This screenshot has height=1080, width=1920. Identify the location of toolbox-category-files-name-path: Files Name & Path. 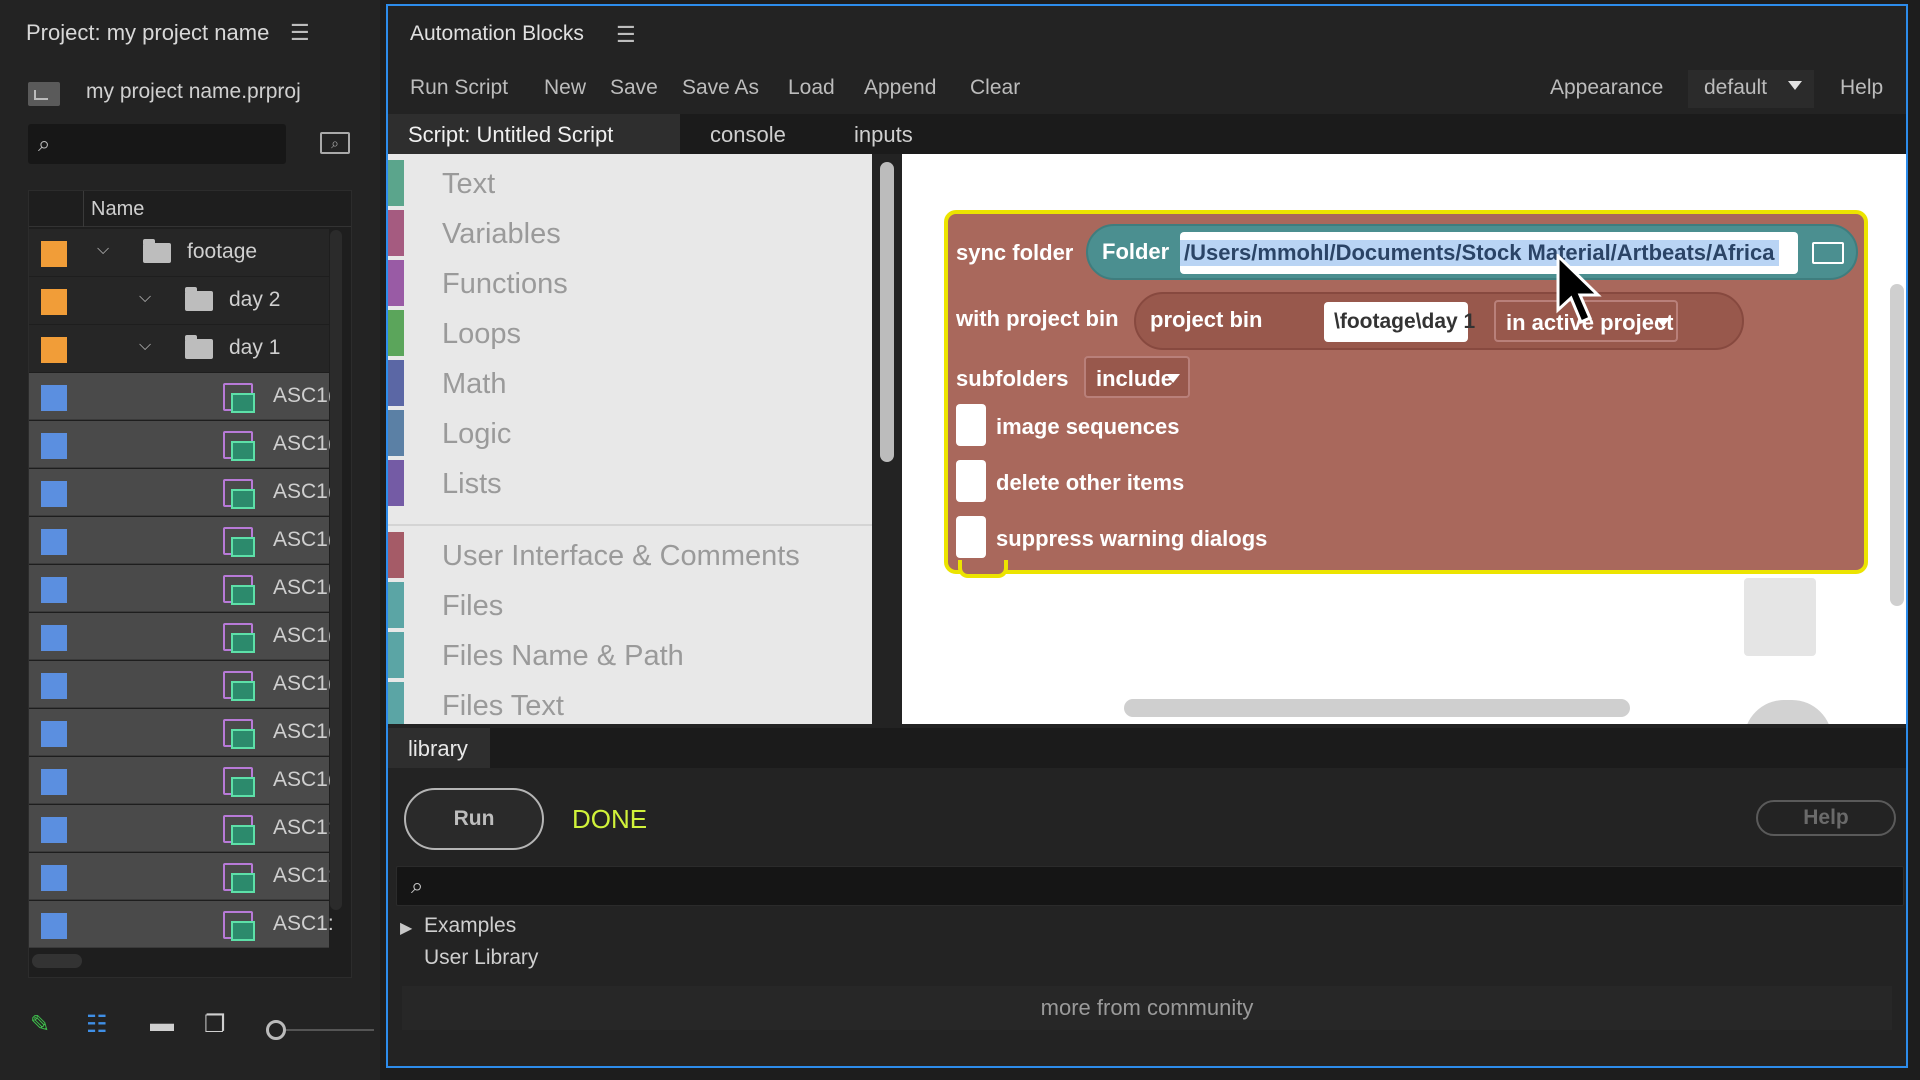
(630, 656).